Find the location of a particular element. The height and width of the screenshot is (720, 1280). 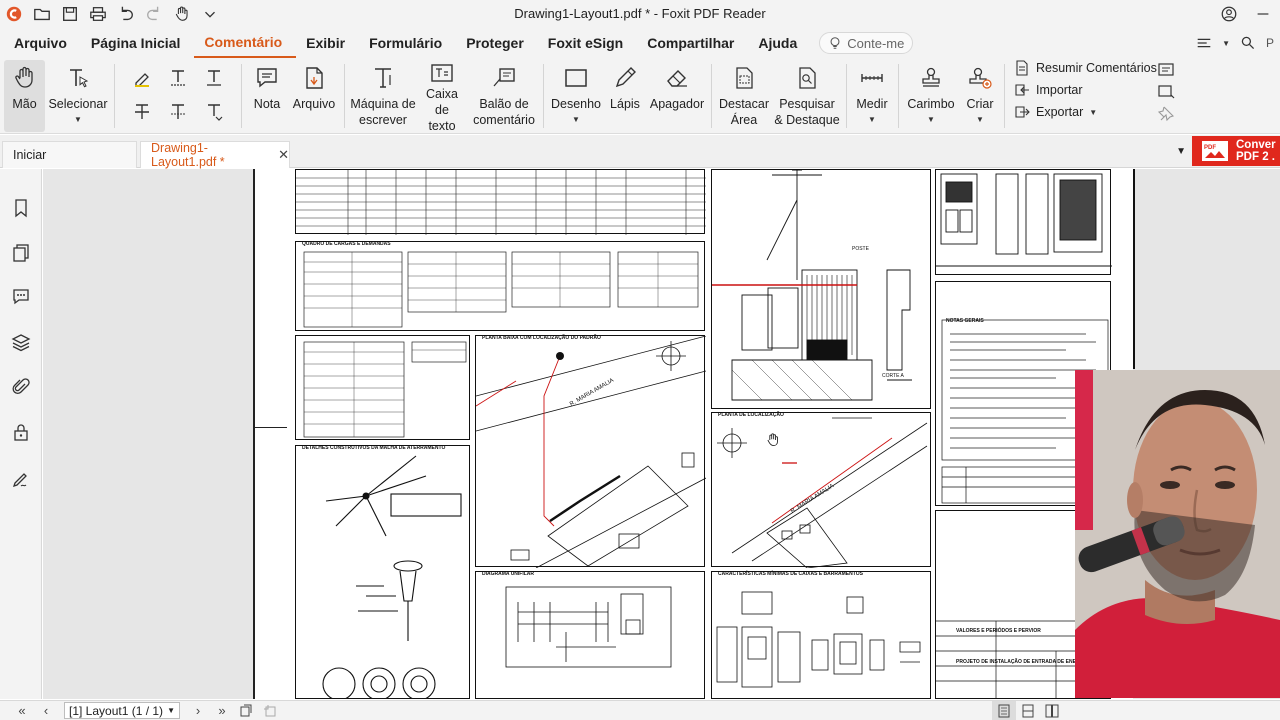

underline-text-icon is located at coordinates (178, 78).